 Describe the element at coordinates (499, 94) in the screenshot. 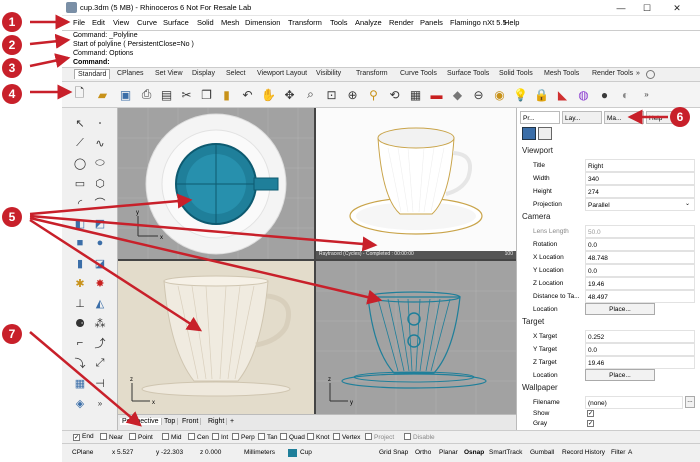

I see `layers-icon: ◉` at that location.